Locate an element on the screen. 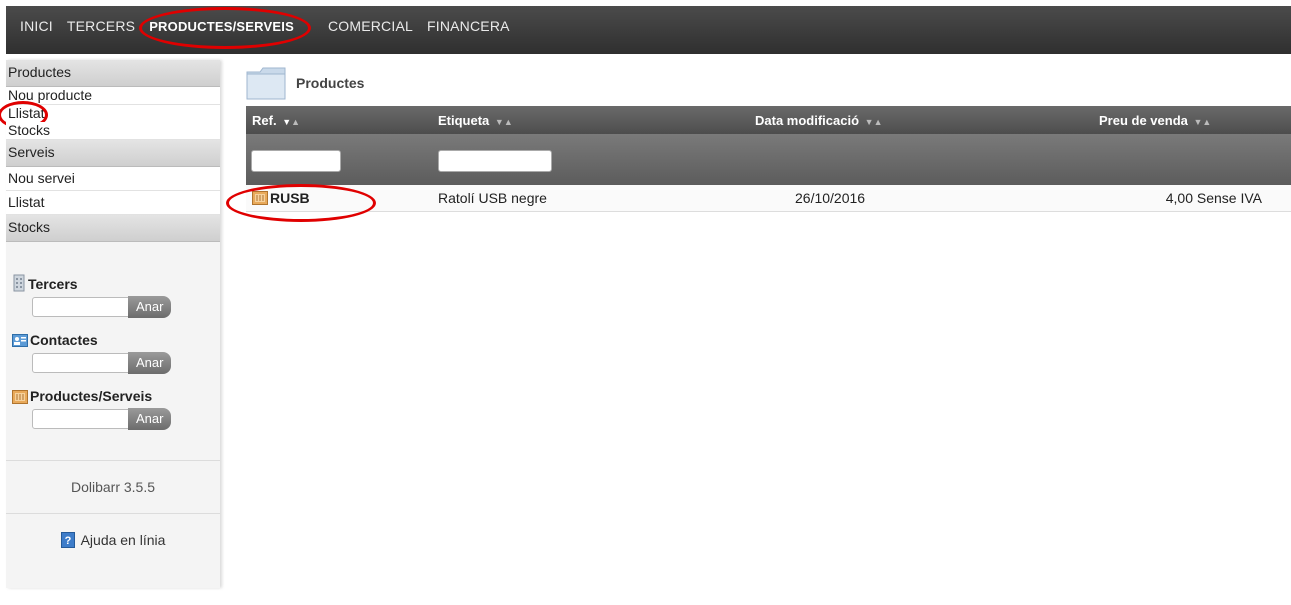  col-ref: Ref. ▼▲ is located at coordinates (342, 120).